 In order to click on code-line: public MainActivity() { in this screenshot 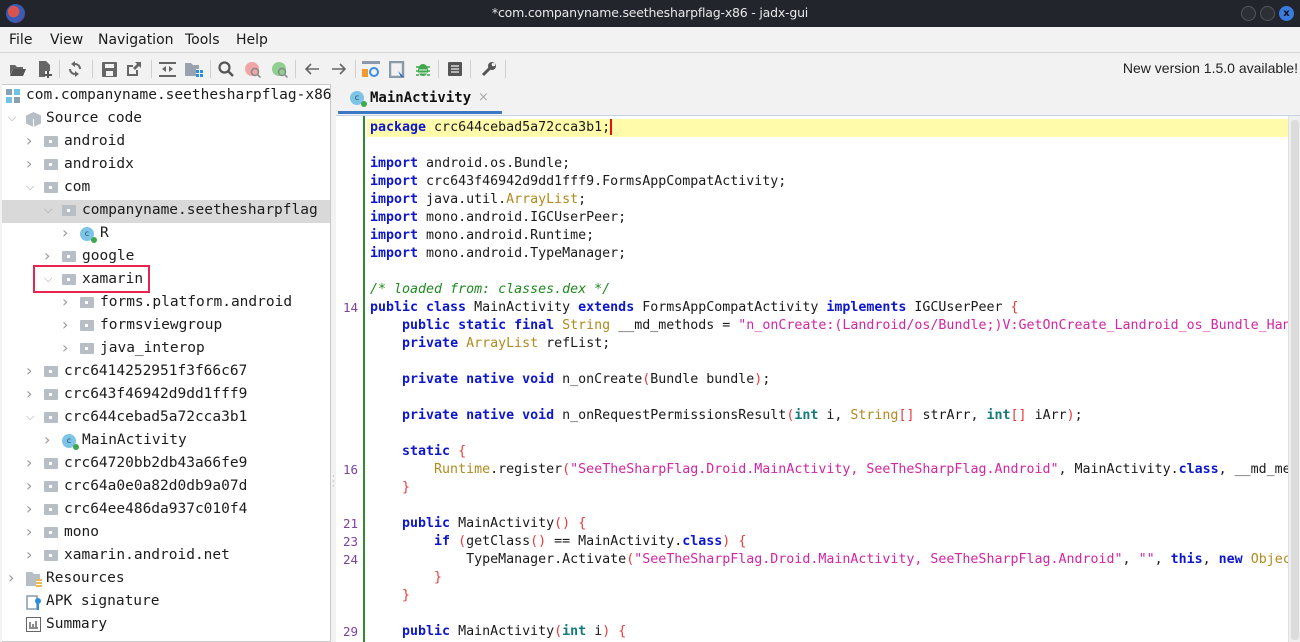, I will do `click(478, 524)`.